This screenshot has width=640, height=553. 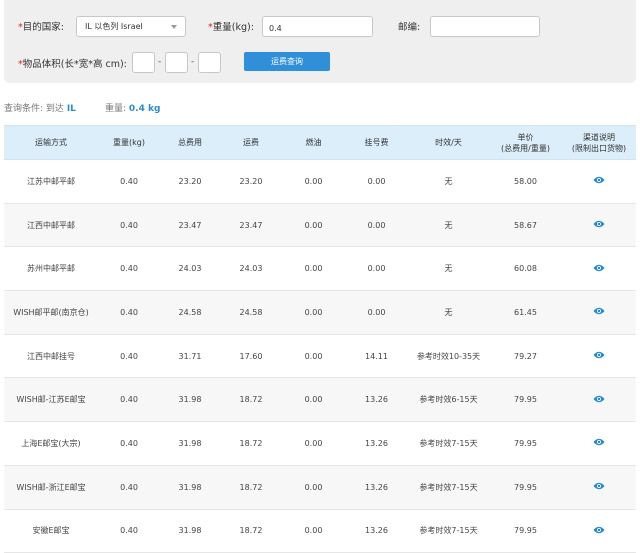 I want to click on weight-input, so click(x=317, y=26).